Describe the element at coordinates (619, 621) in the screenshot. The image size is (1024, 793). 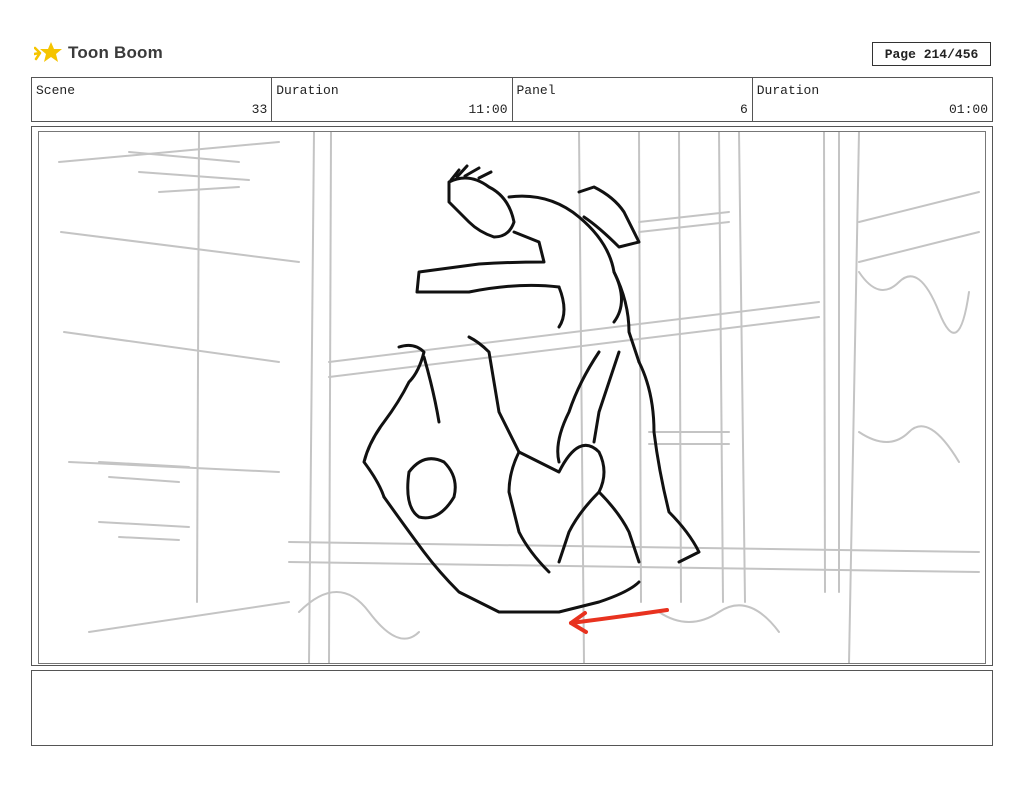
I see `motion-arrow-icon` at that location.